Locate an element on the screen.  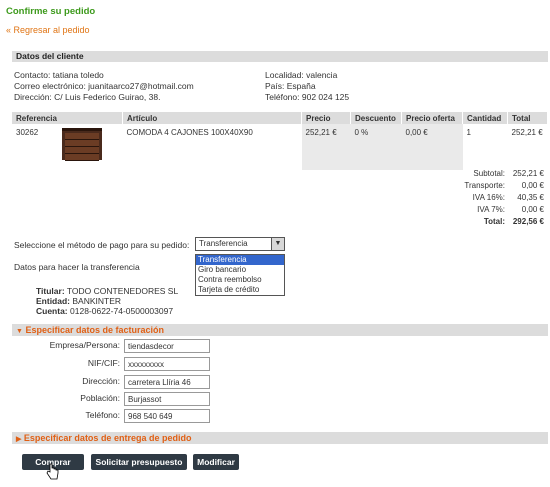
payment-option-bank-draft: Giro bancario is located at coordinates (240, 270).